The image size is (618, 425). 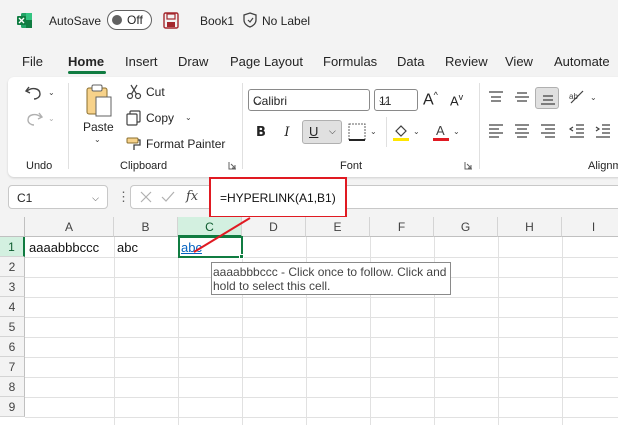 I want to click on italic-button: I, so click(x=287, y=132).